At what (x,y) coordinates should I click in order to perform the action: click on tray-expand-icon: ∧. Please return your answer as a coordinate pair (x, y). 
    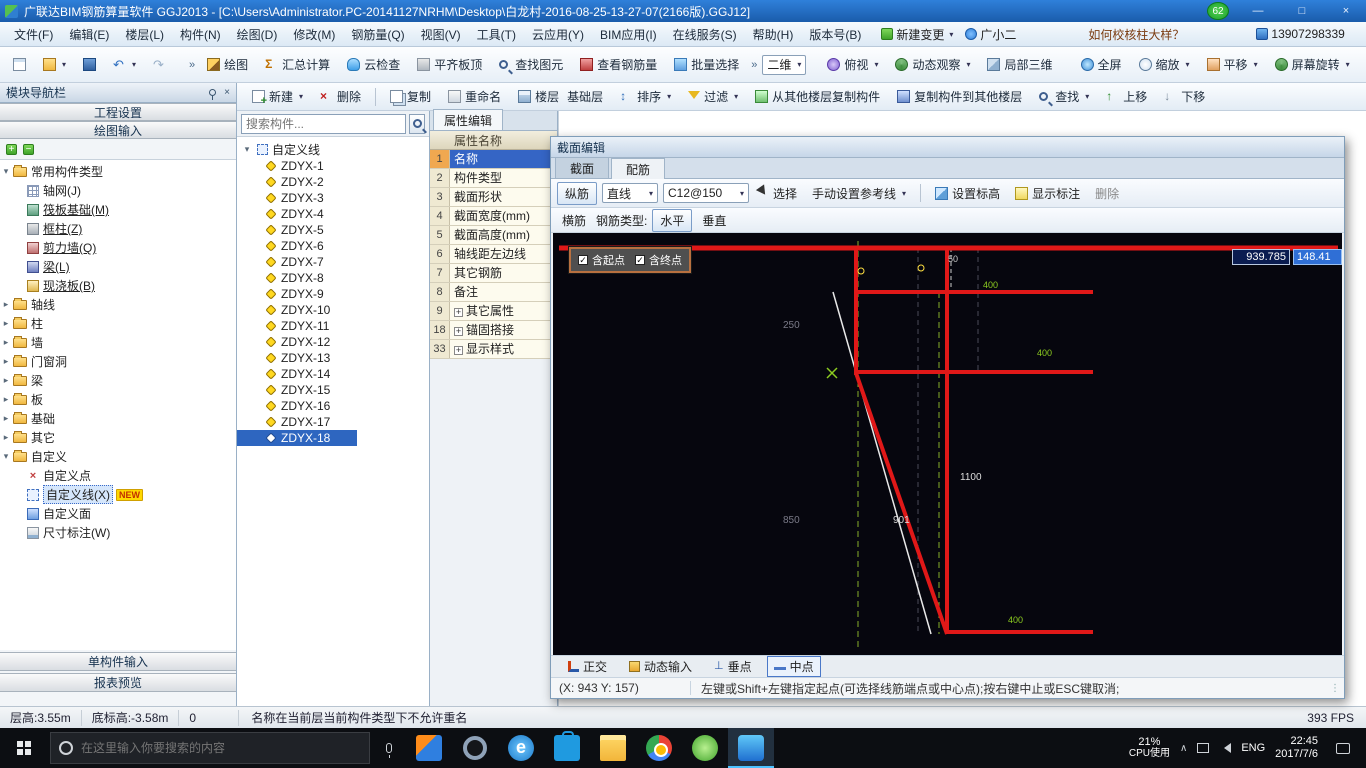
    Looking at the image, I should click on (1183, 748).